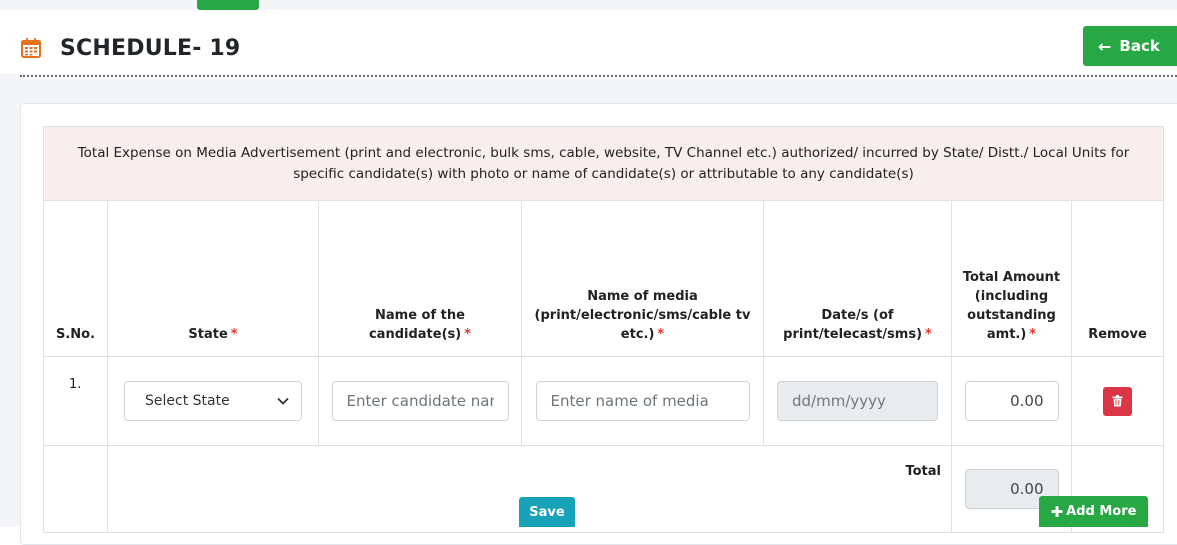  What do you see at coordinates (547, 512) in the screenshot?
I see `save-button: Save` at bounding box center [547, 512].